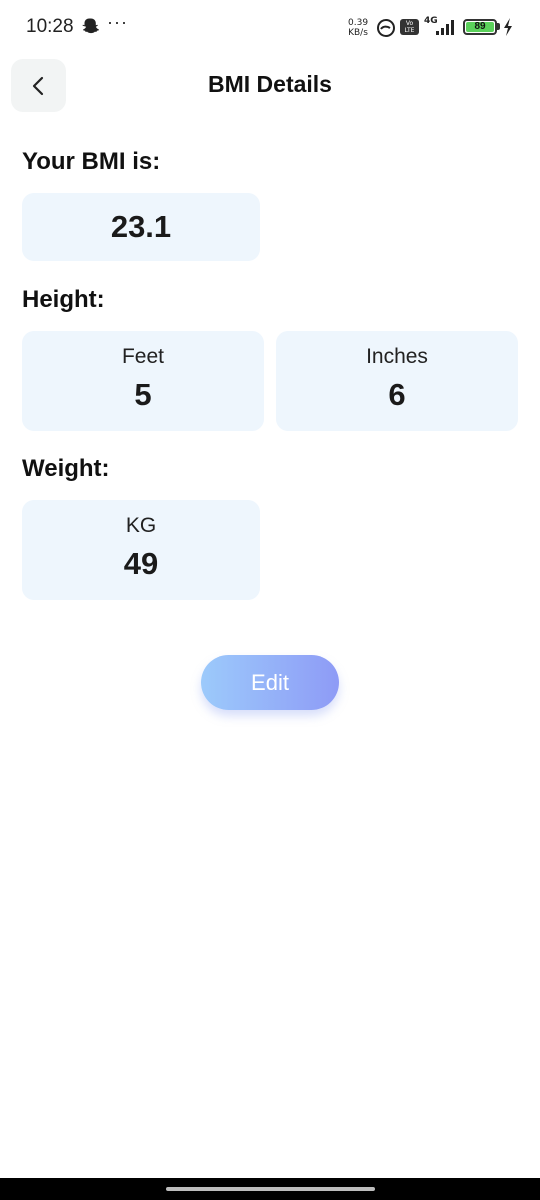 This screenshot has width=540, height=1200. What do you see at coordinates (50, 26) in the screenshot?
I see `status-time: 10:28` at bounding box center [50, 26].